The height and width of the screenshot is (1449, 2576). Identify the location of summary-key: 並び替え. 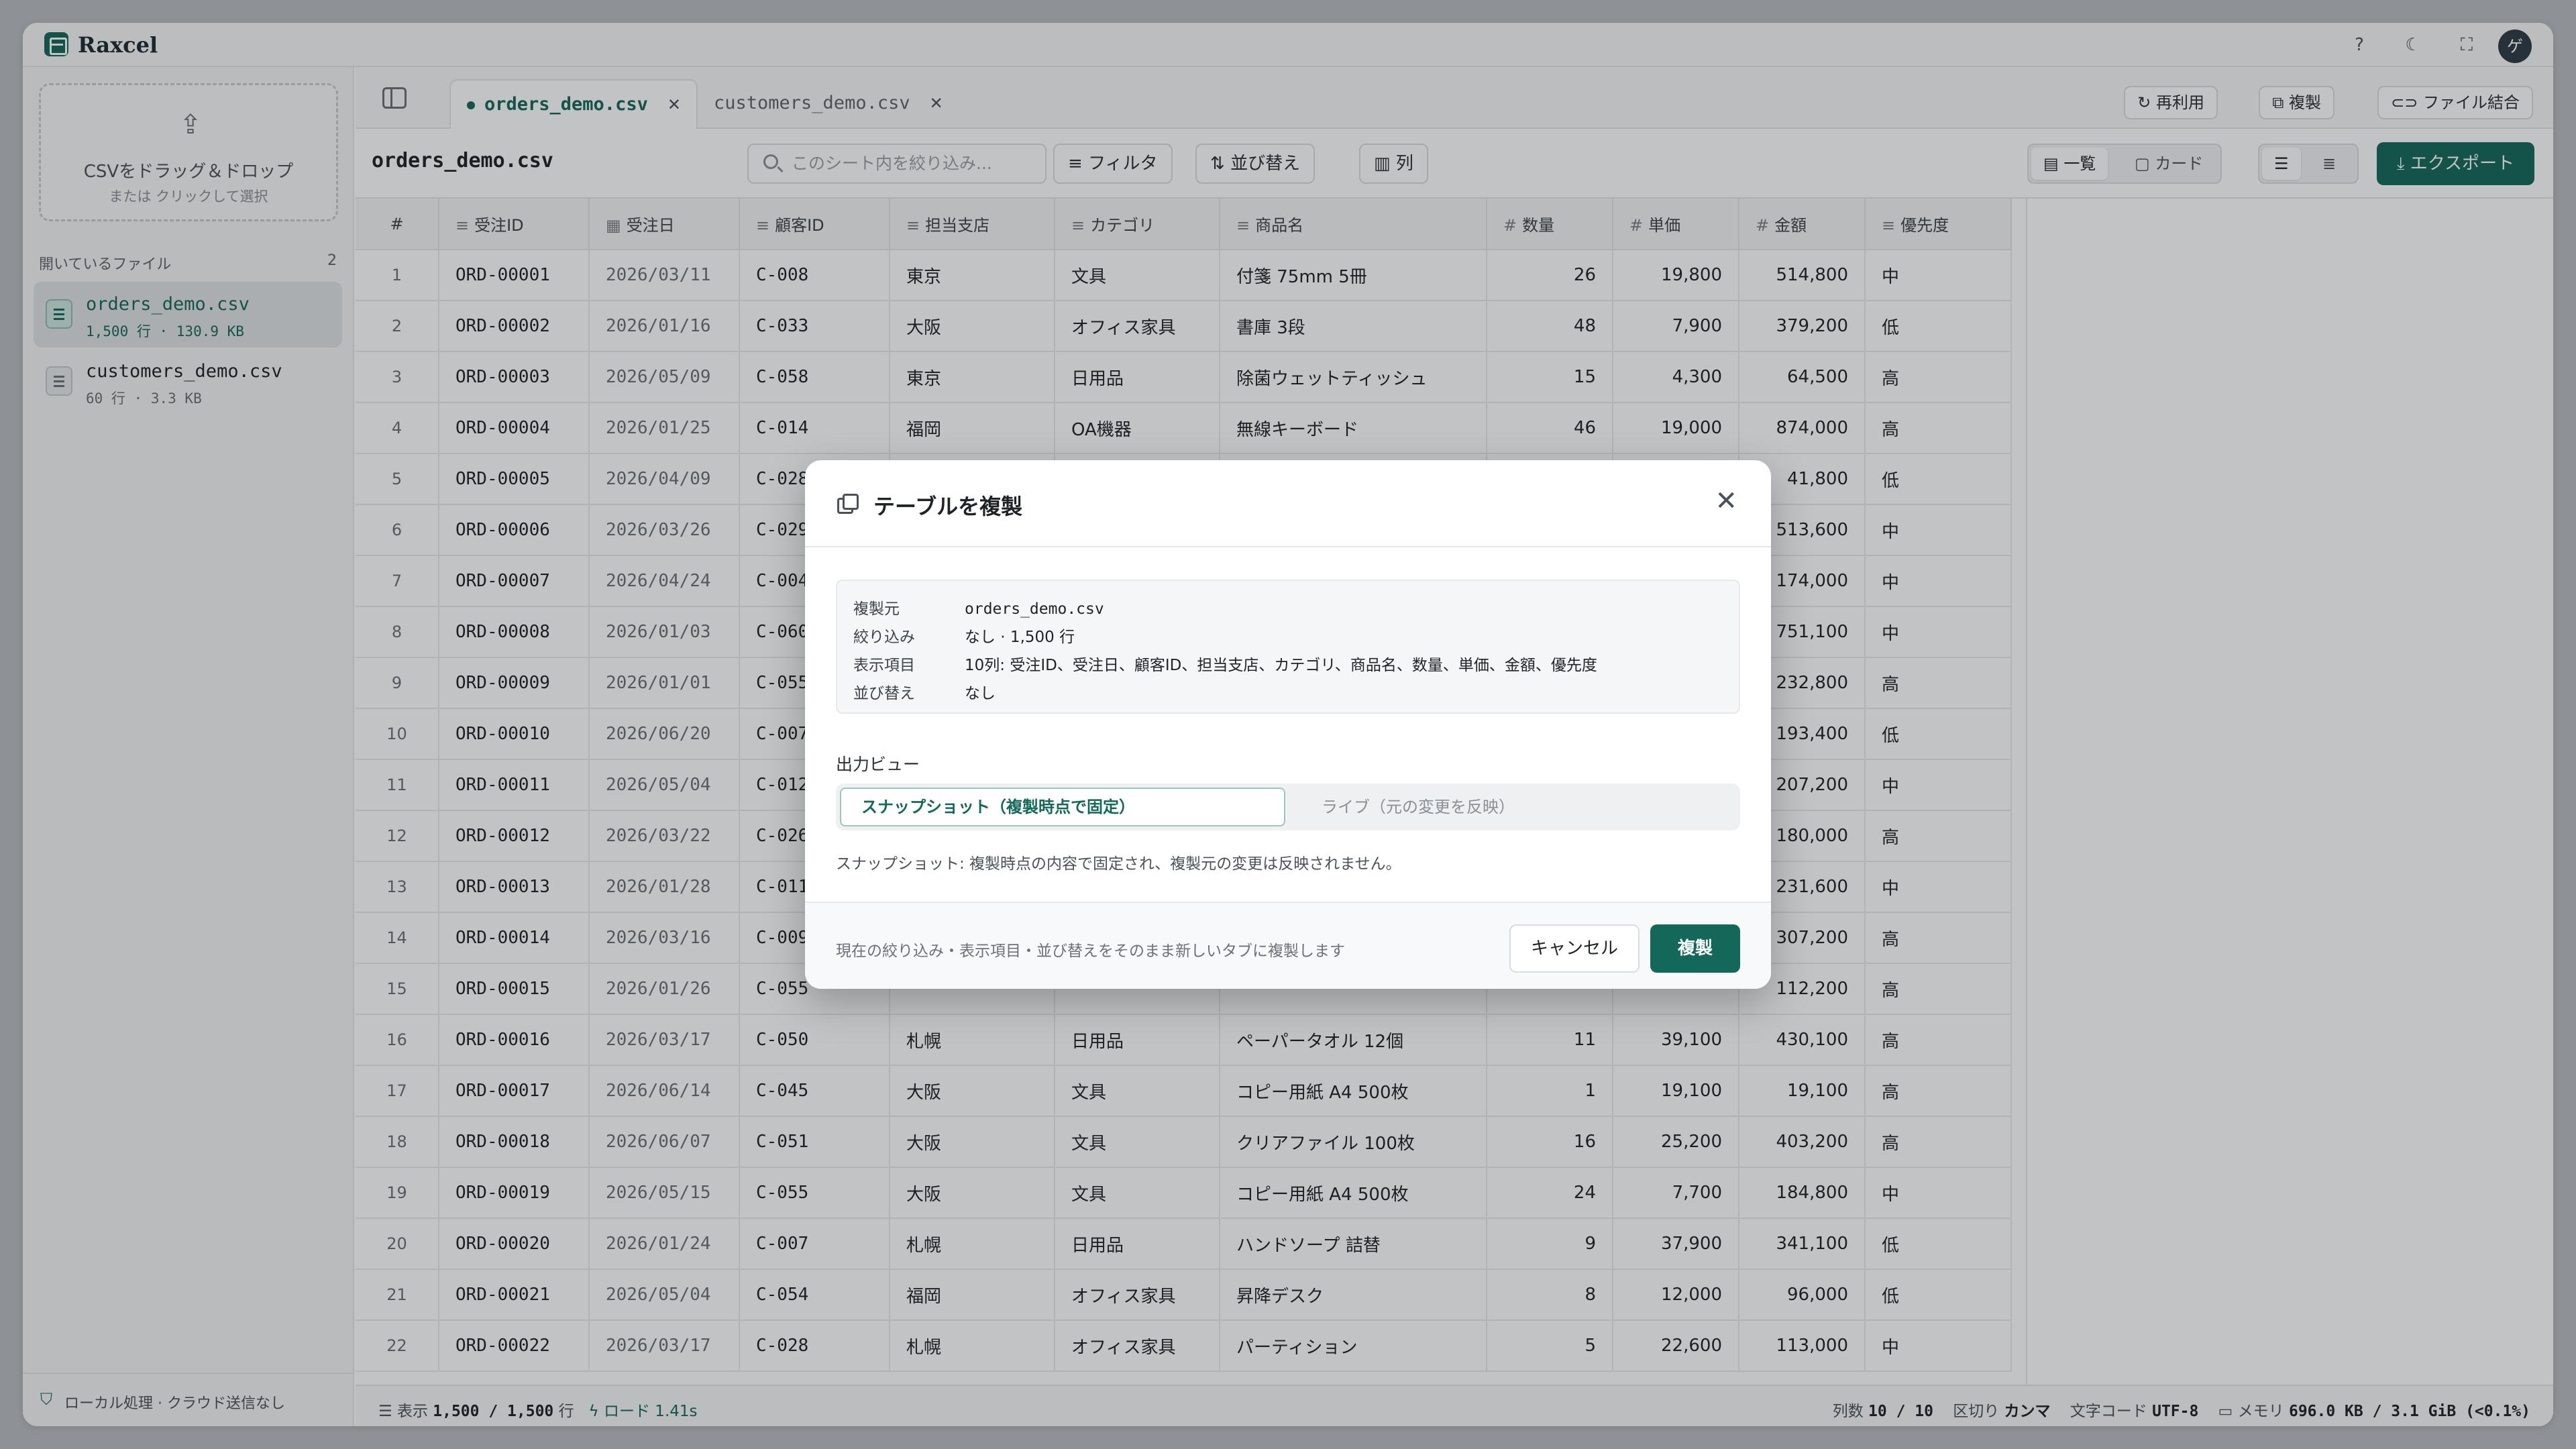
(884, 693).